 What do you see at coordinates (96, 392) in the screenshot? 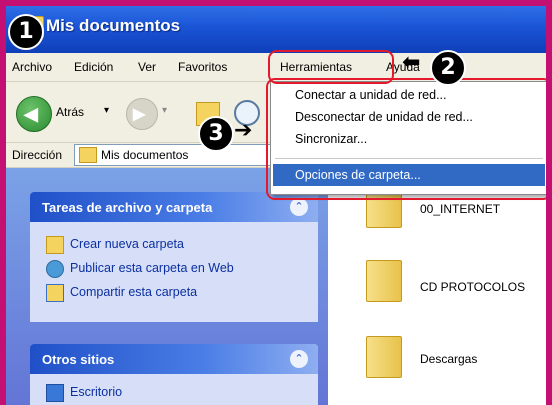
I see `place-label: Escritorio` at bounding box center [96, 392].